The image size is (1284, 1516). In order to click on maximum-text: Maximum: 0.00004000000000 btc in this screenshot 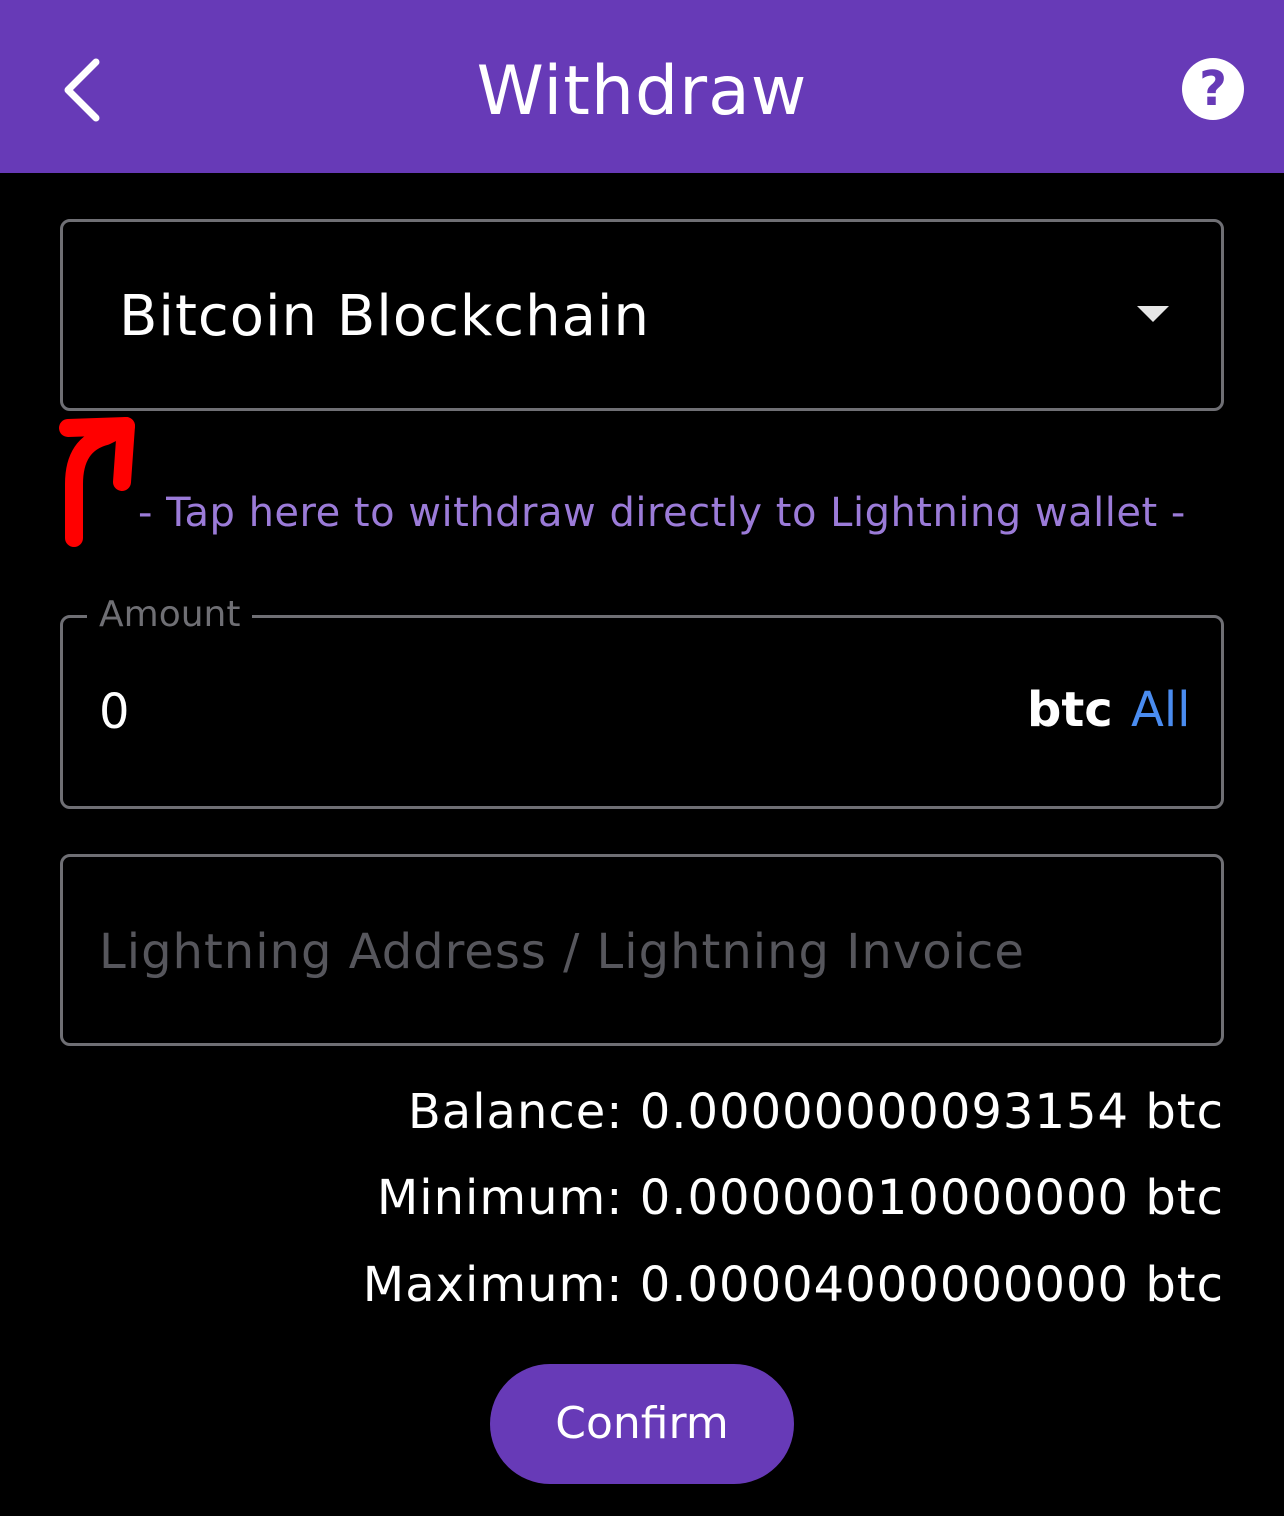, I will do `click(793, 1285)`.